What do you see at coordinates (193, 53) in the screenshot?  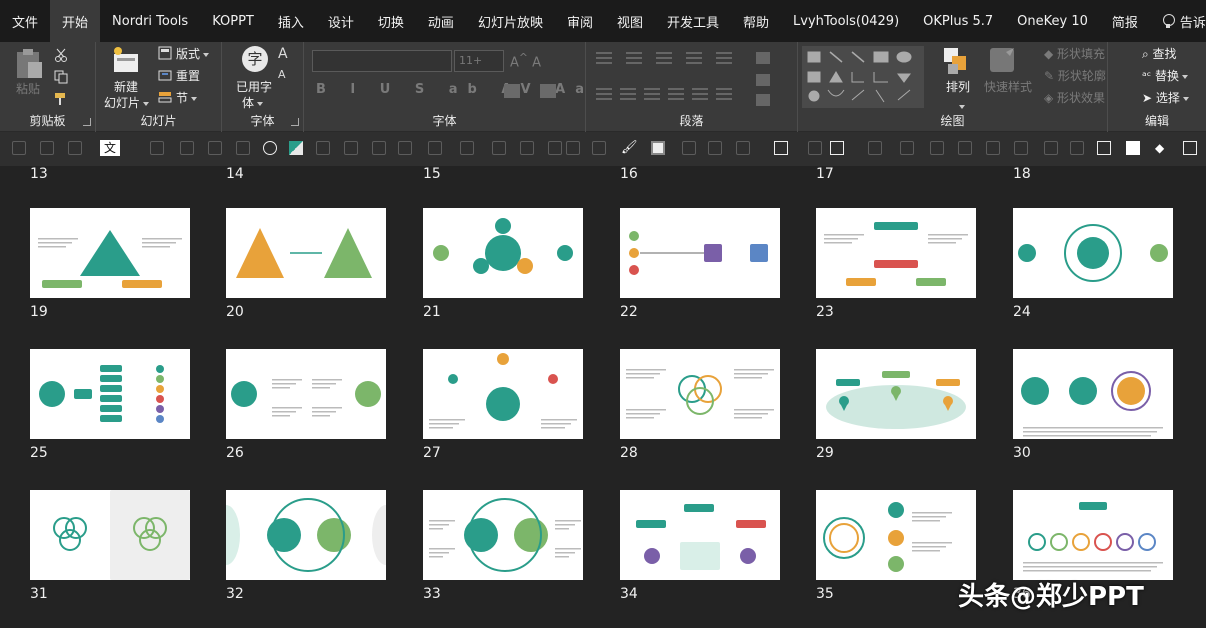 I see `layout-button: 版式` at bounding box center [193, 53].